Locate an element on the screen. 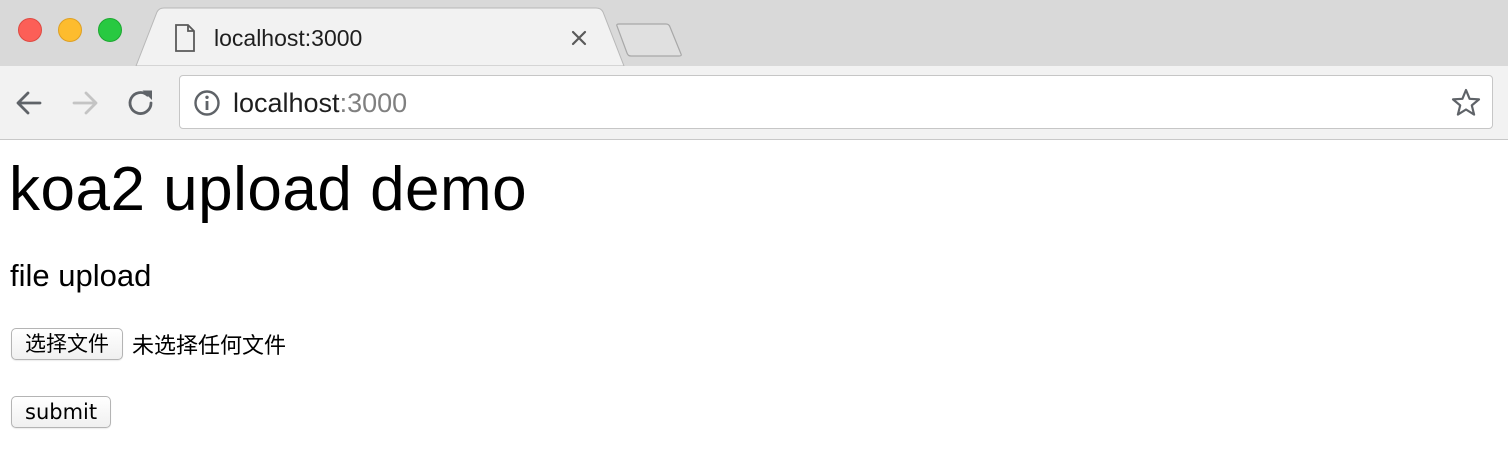 Image resolution: width=1508 pixels, height=466 pixels. choose-file-button: 选择文件 is located at coordinates (67, 344).